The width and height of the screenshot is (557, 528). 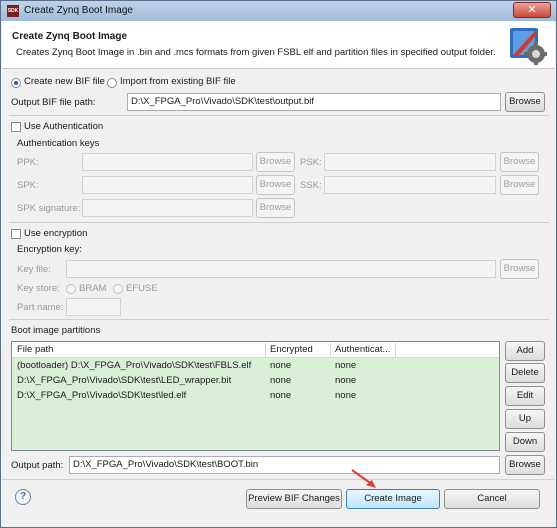 What do you see at coordinates (525, 396) in the screenshot?
I see `edit-partition-button: Edit` at bounding box center [525, 396].